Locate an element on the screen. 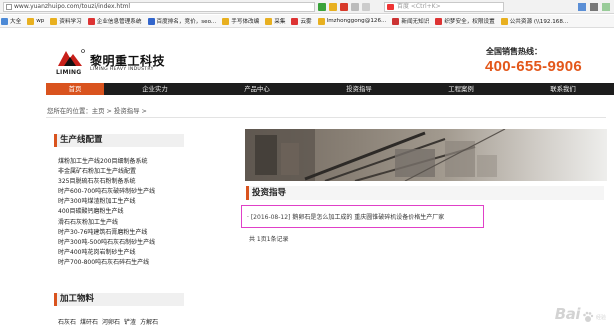 This screenshot has height=325, width=614. menu-icon is located at coordinates (594, 7).